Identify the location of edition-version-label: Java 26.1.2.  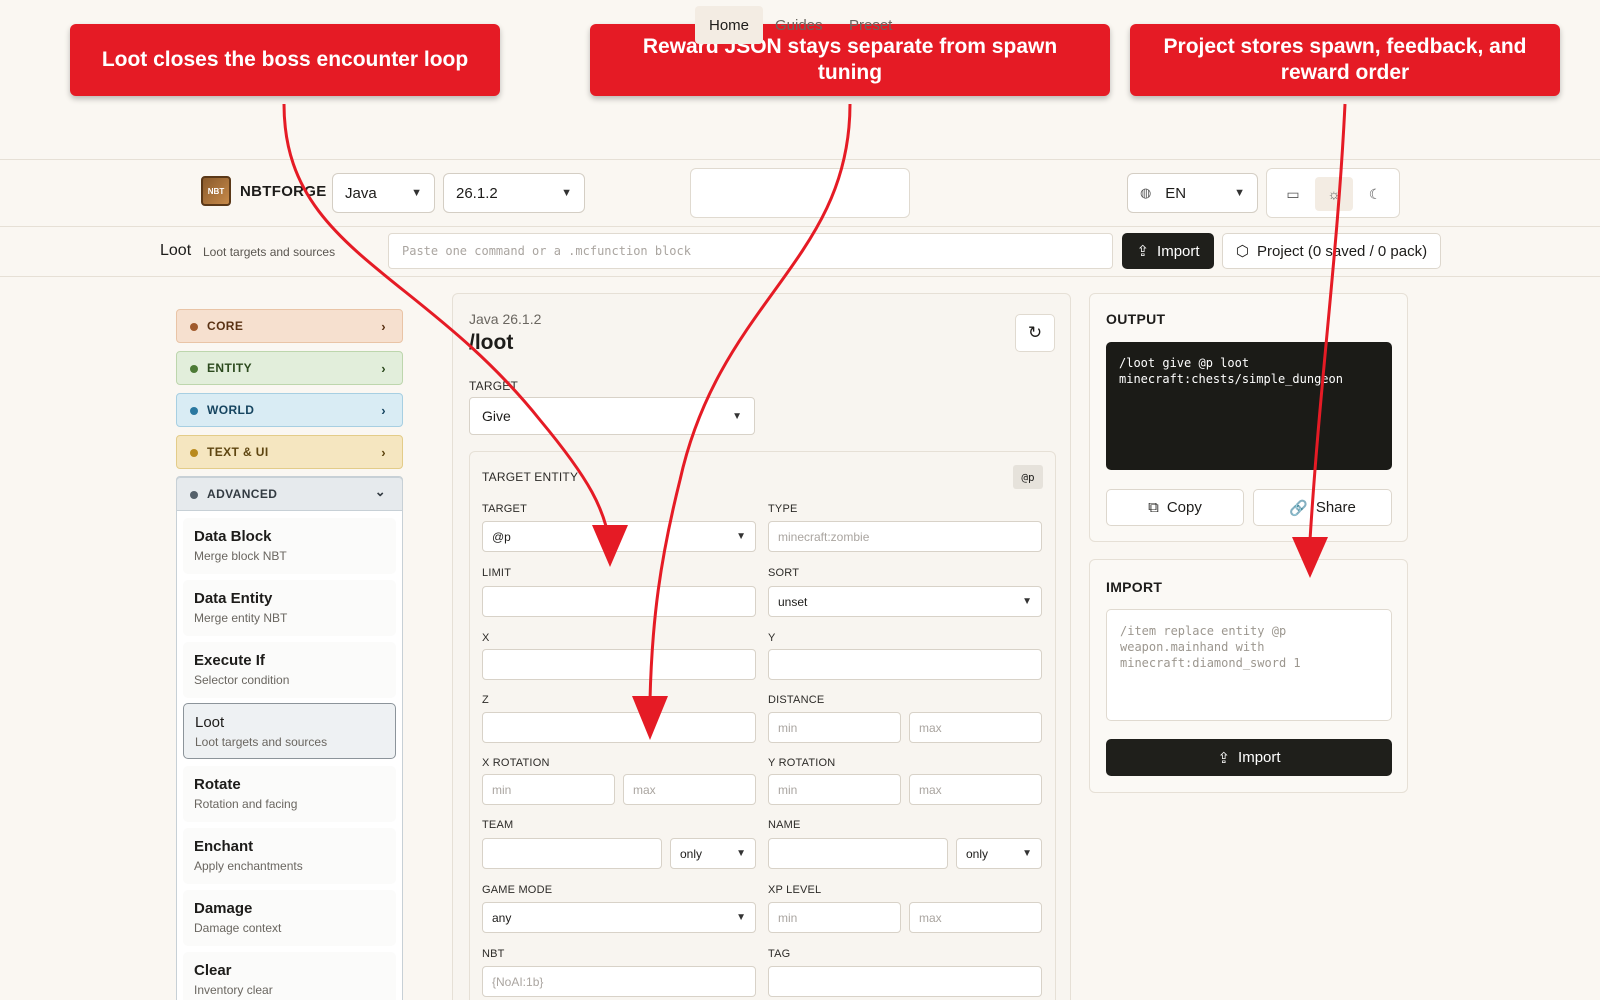
(505, 319).